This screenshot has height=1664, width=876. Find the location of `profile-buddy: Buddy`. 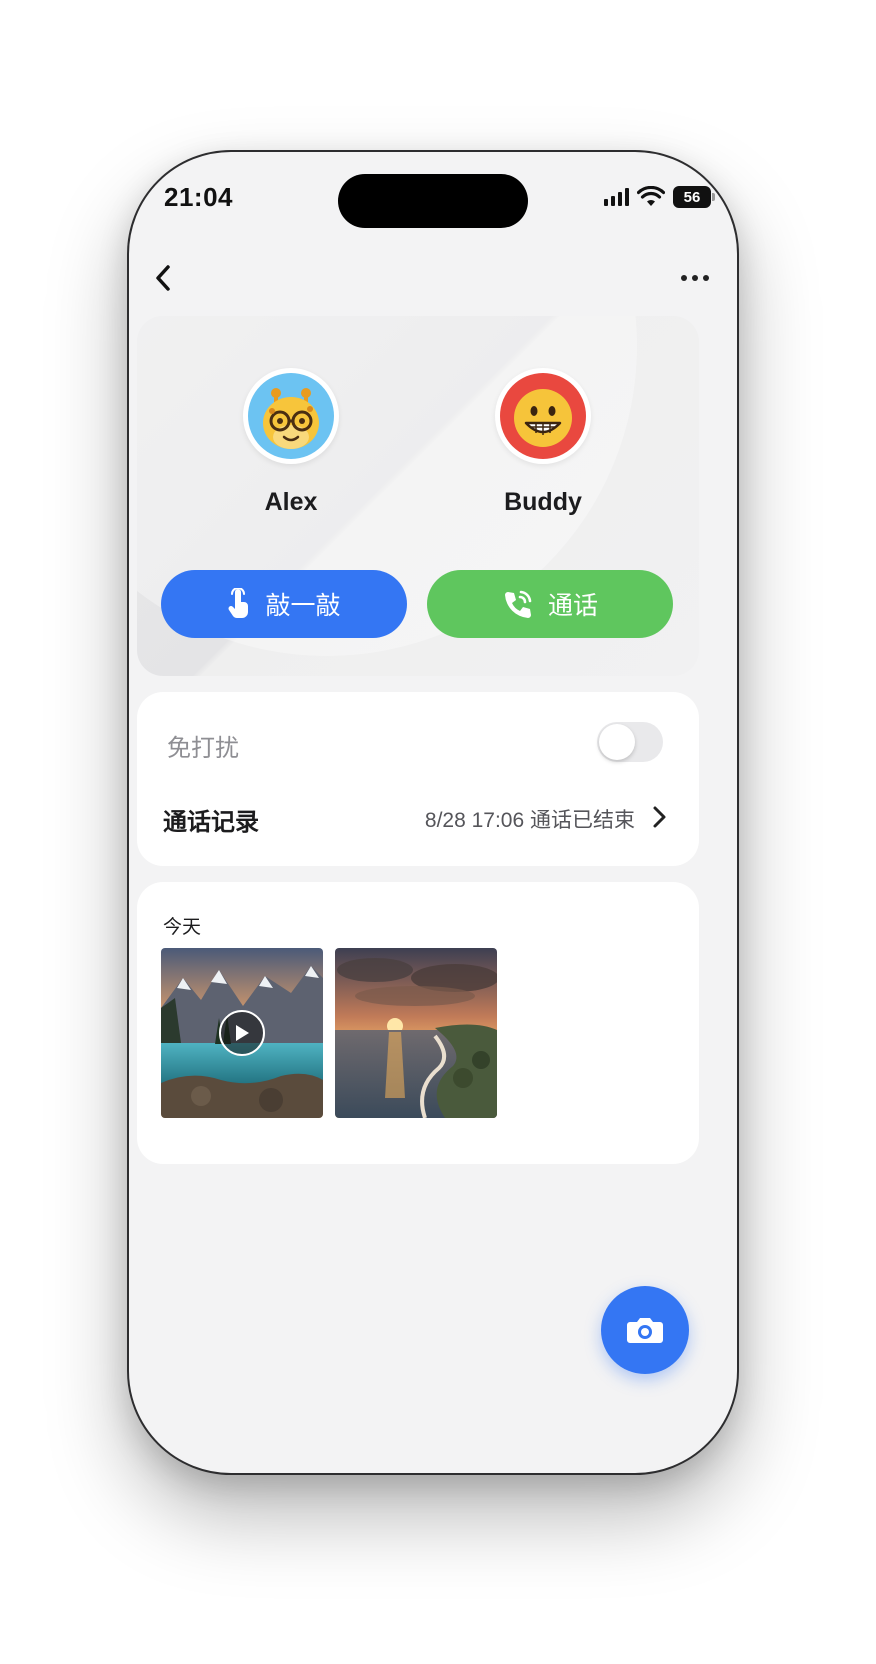

profile-buddy: Buddy is located at coordinates (543, 442).